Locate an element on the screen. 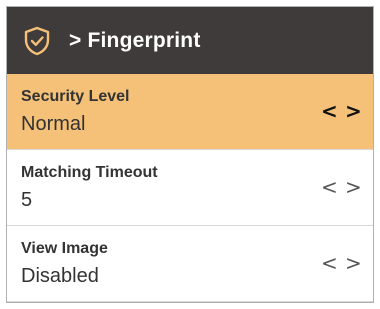 The width and height of the screenshot is (380, 309). setting-label: Matching Timeout is located at coordinates (89, 172).